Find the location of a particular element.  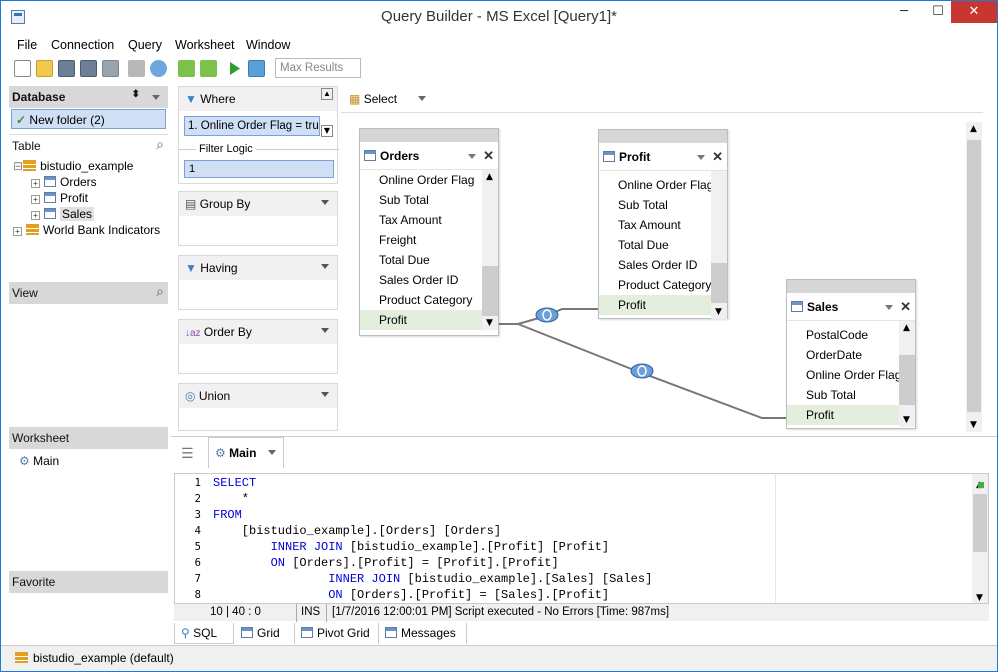

table-icon is located at coordinates (797, 306).